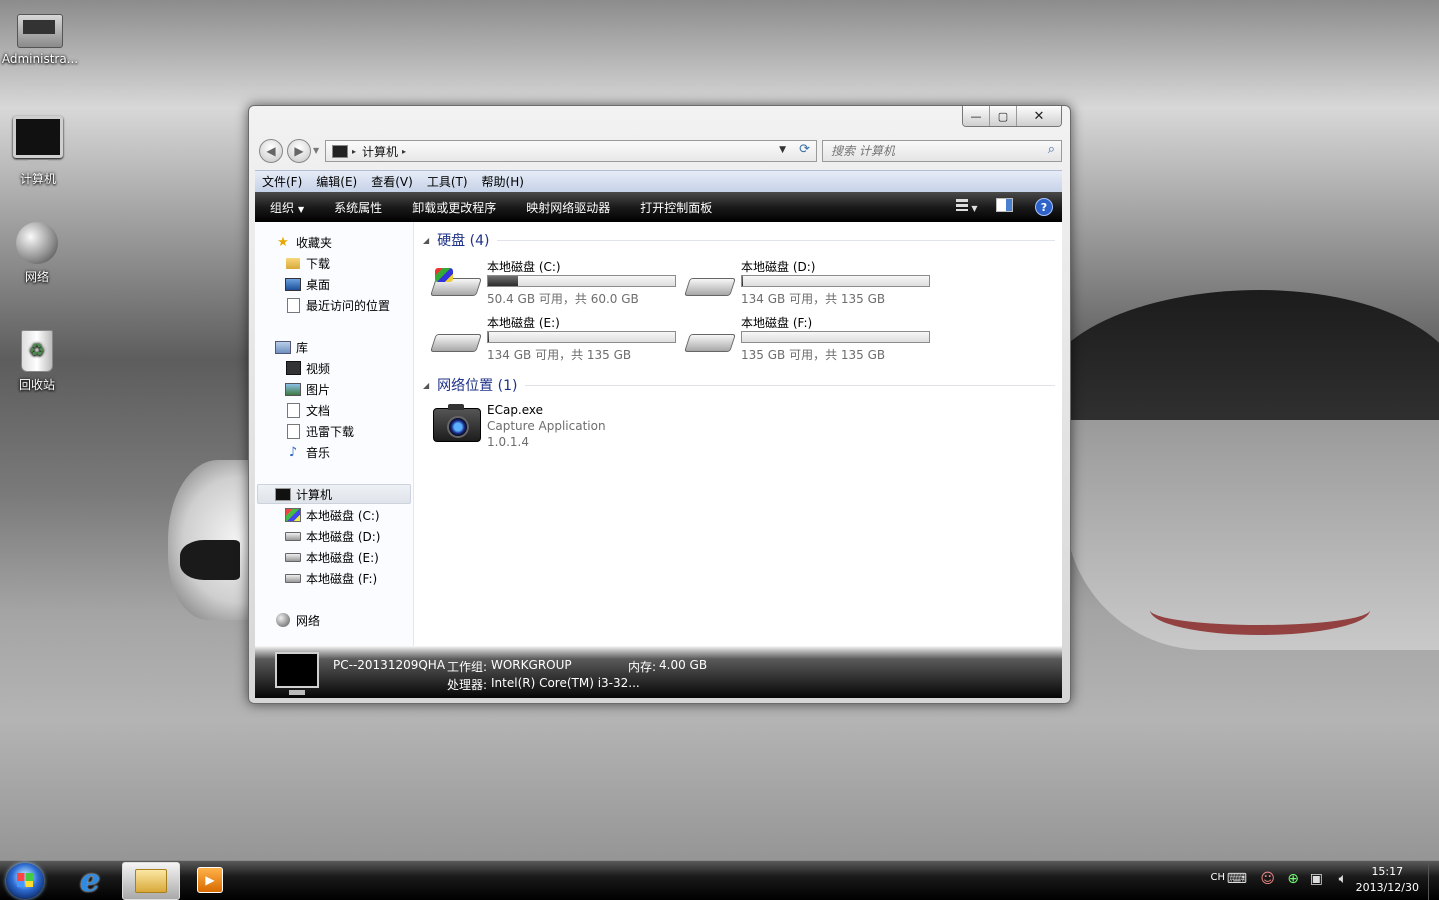  What do you see at coordinates (282, 181) in the screenshot?
I see `menu-file: 文件(F)` at bounding box center [282, 181].